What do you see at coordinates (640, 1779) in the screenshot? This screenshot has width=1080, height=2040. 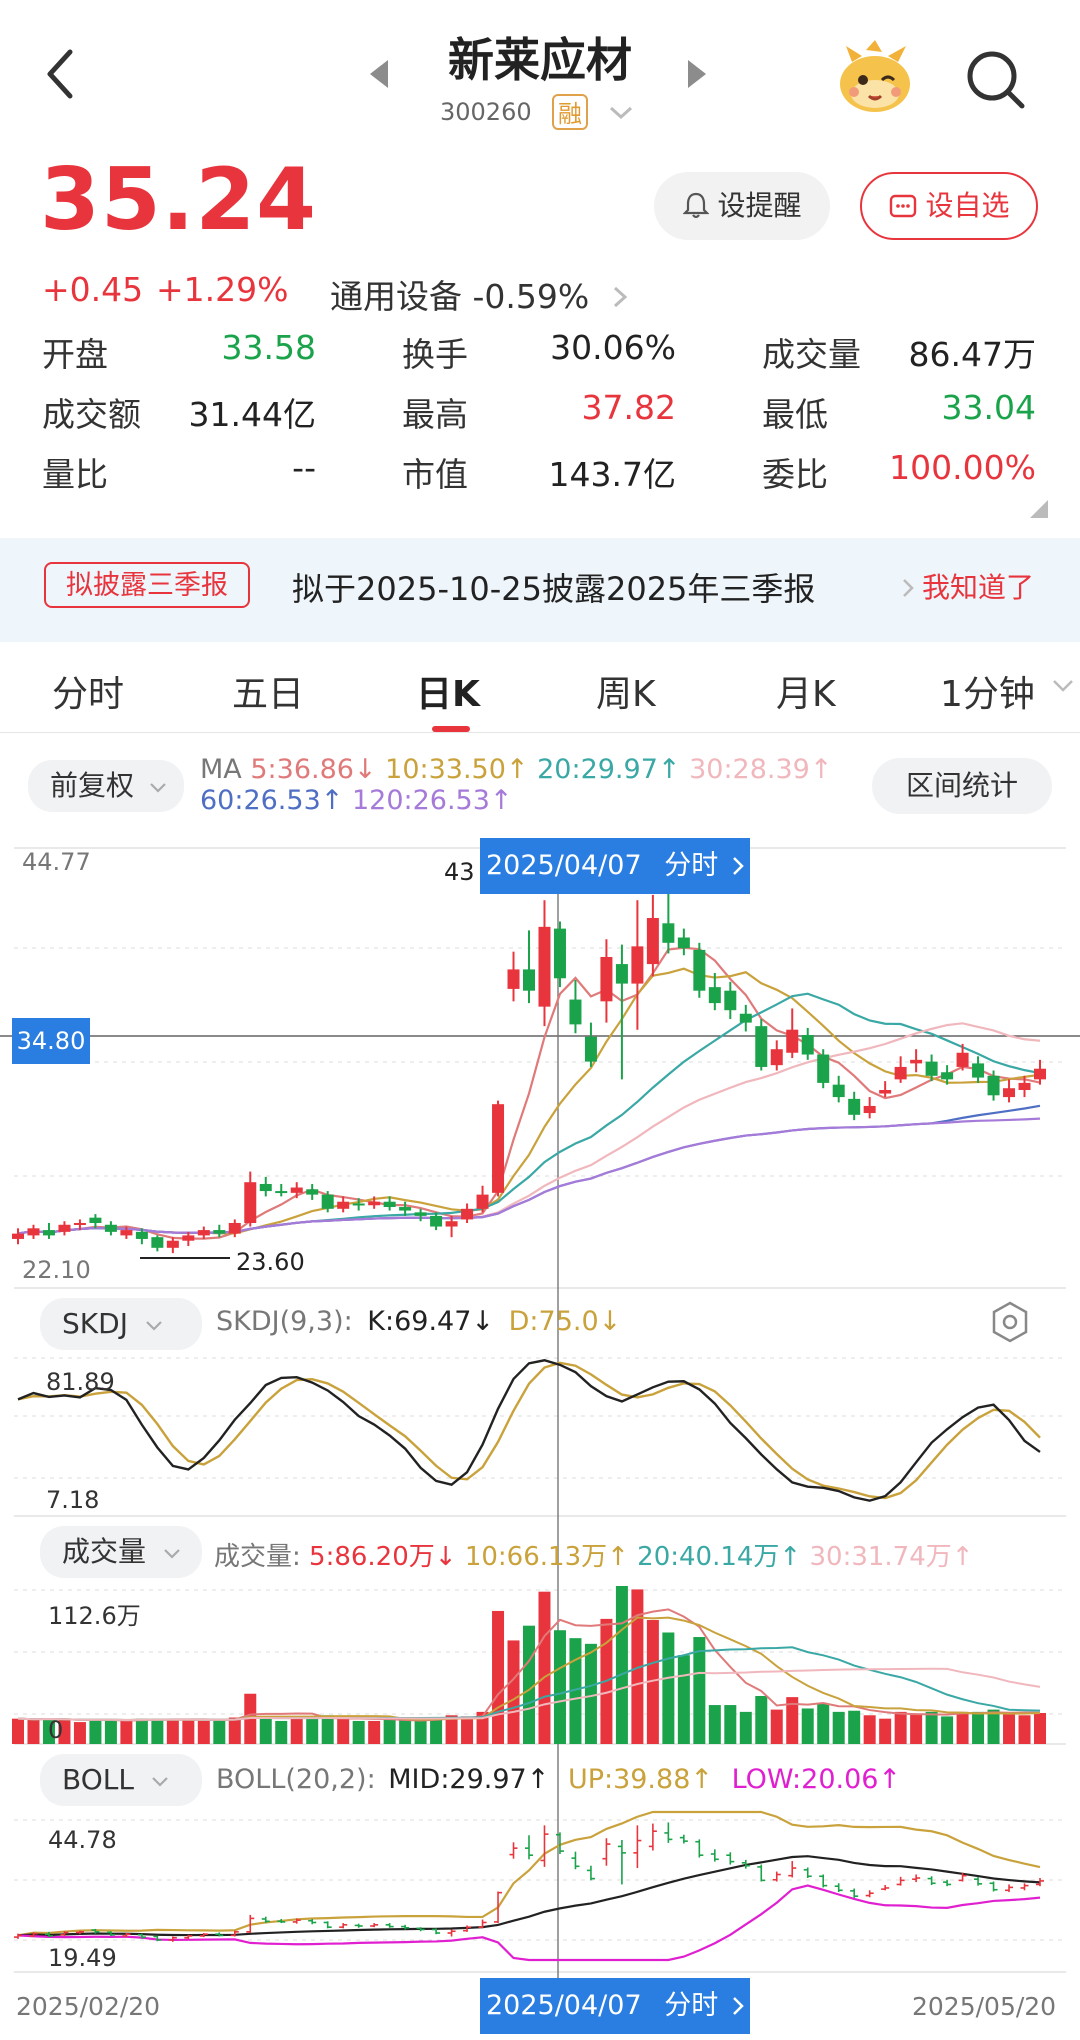 I see `boll-up: UP:39.88↑` at bounding box center [640, 1779].